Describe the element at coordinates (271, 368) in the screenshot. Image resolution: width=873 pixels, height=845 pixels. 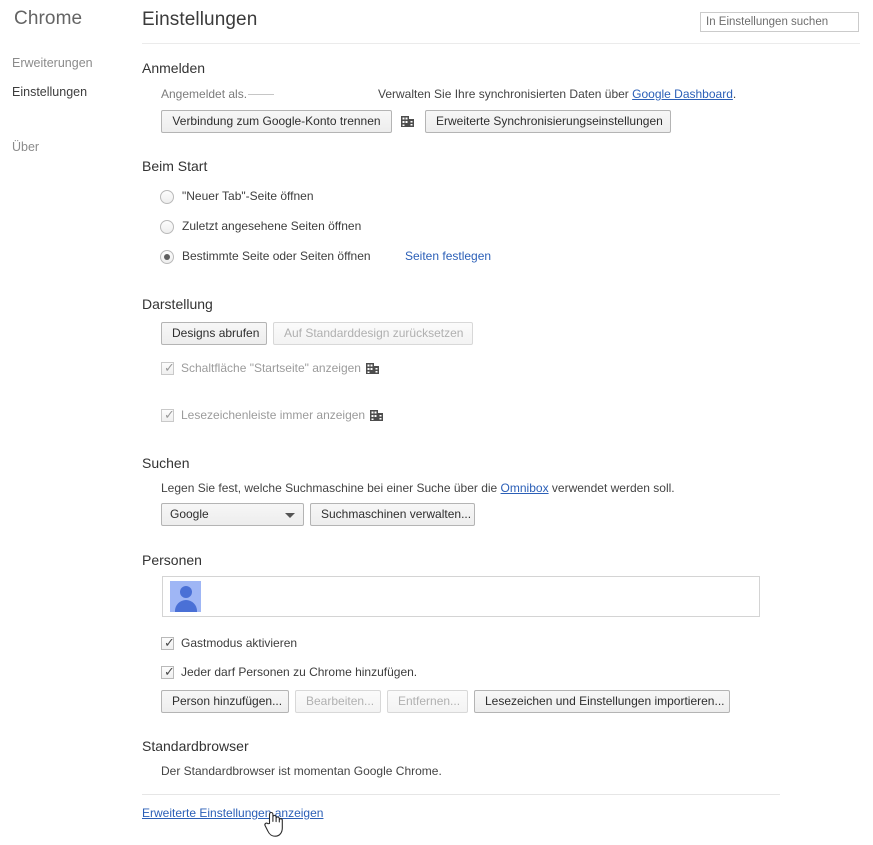
I see `checkbox-label: Schaltfläche "Startseite" anzeigen` at that location.